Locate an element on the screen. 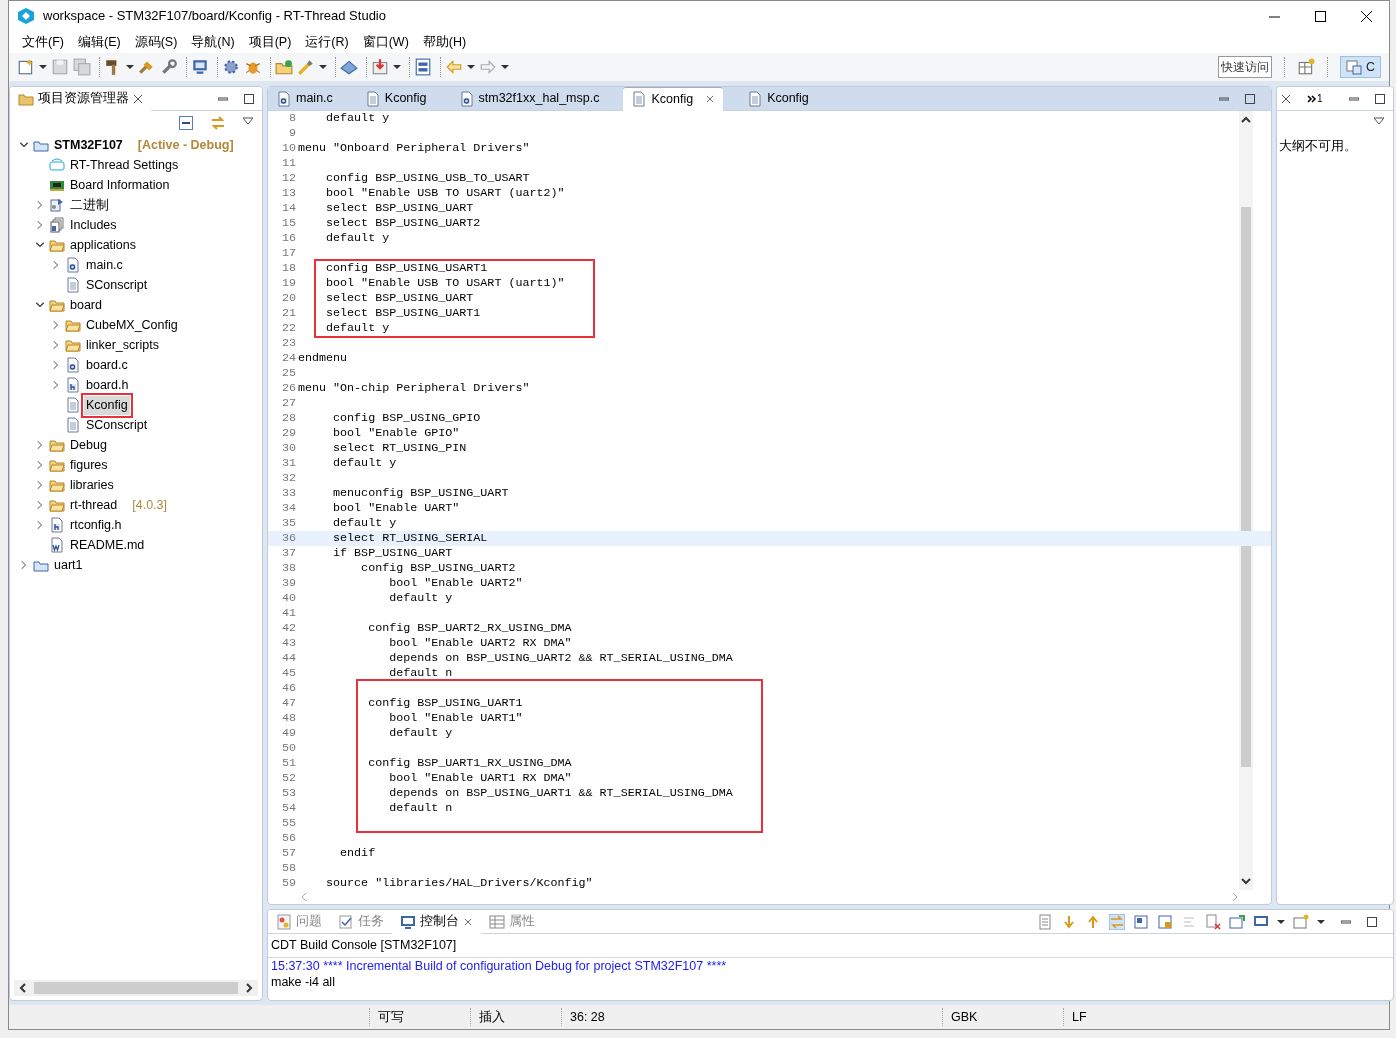 This screenshot has height=1038, width=1396. code-line: bool "Enable USB TO USART (uart1)" is located at coordinates (445, 284).